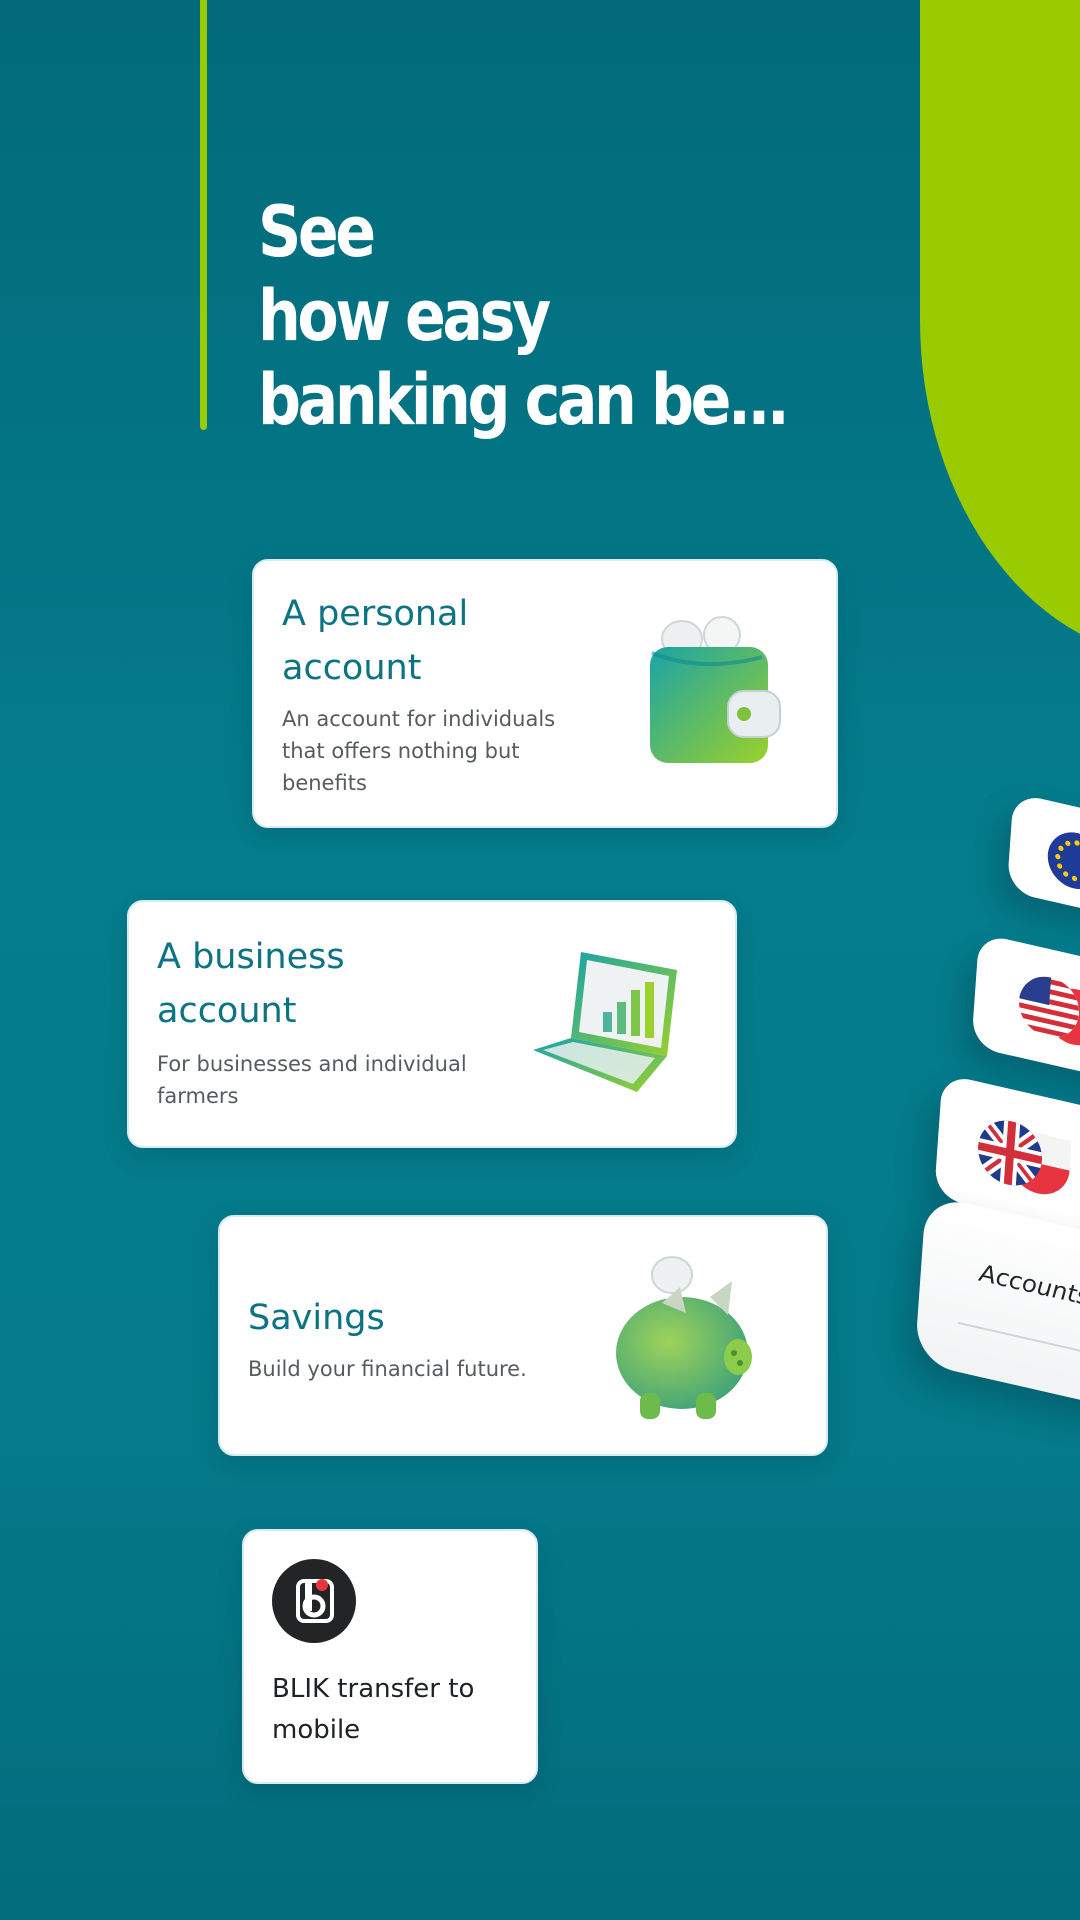 The image size is (1080, 1920). What do you see at coordinates (375, 641) in the screenshot?
I see `personal-account-title: A personal account` at bounding box center [375, 641].